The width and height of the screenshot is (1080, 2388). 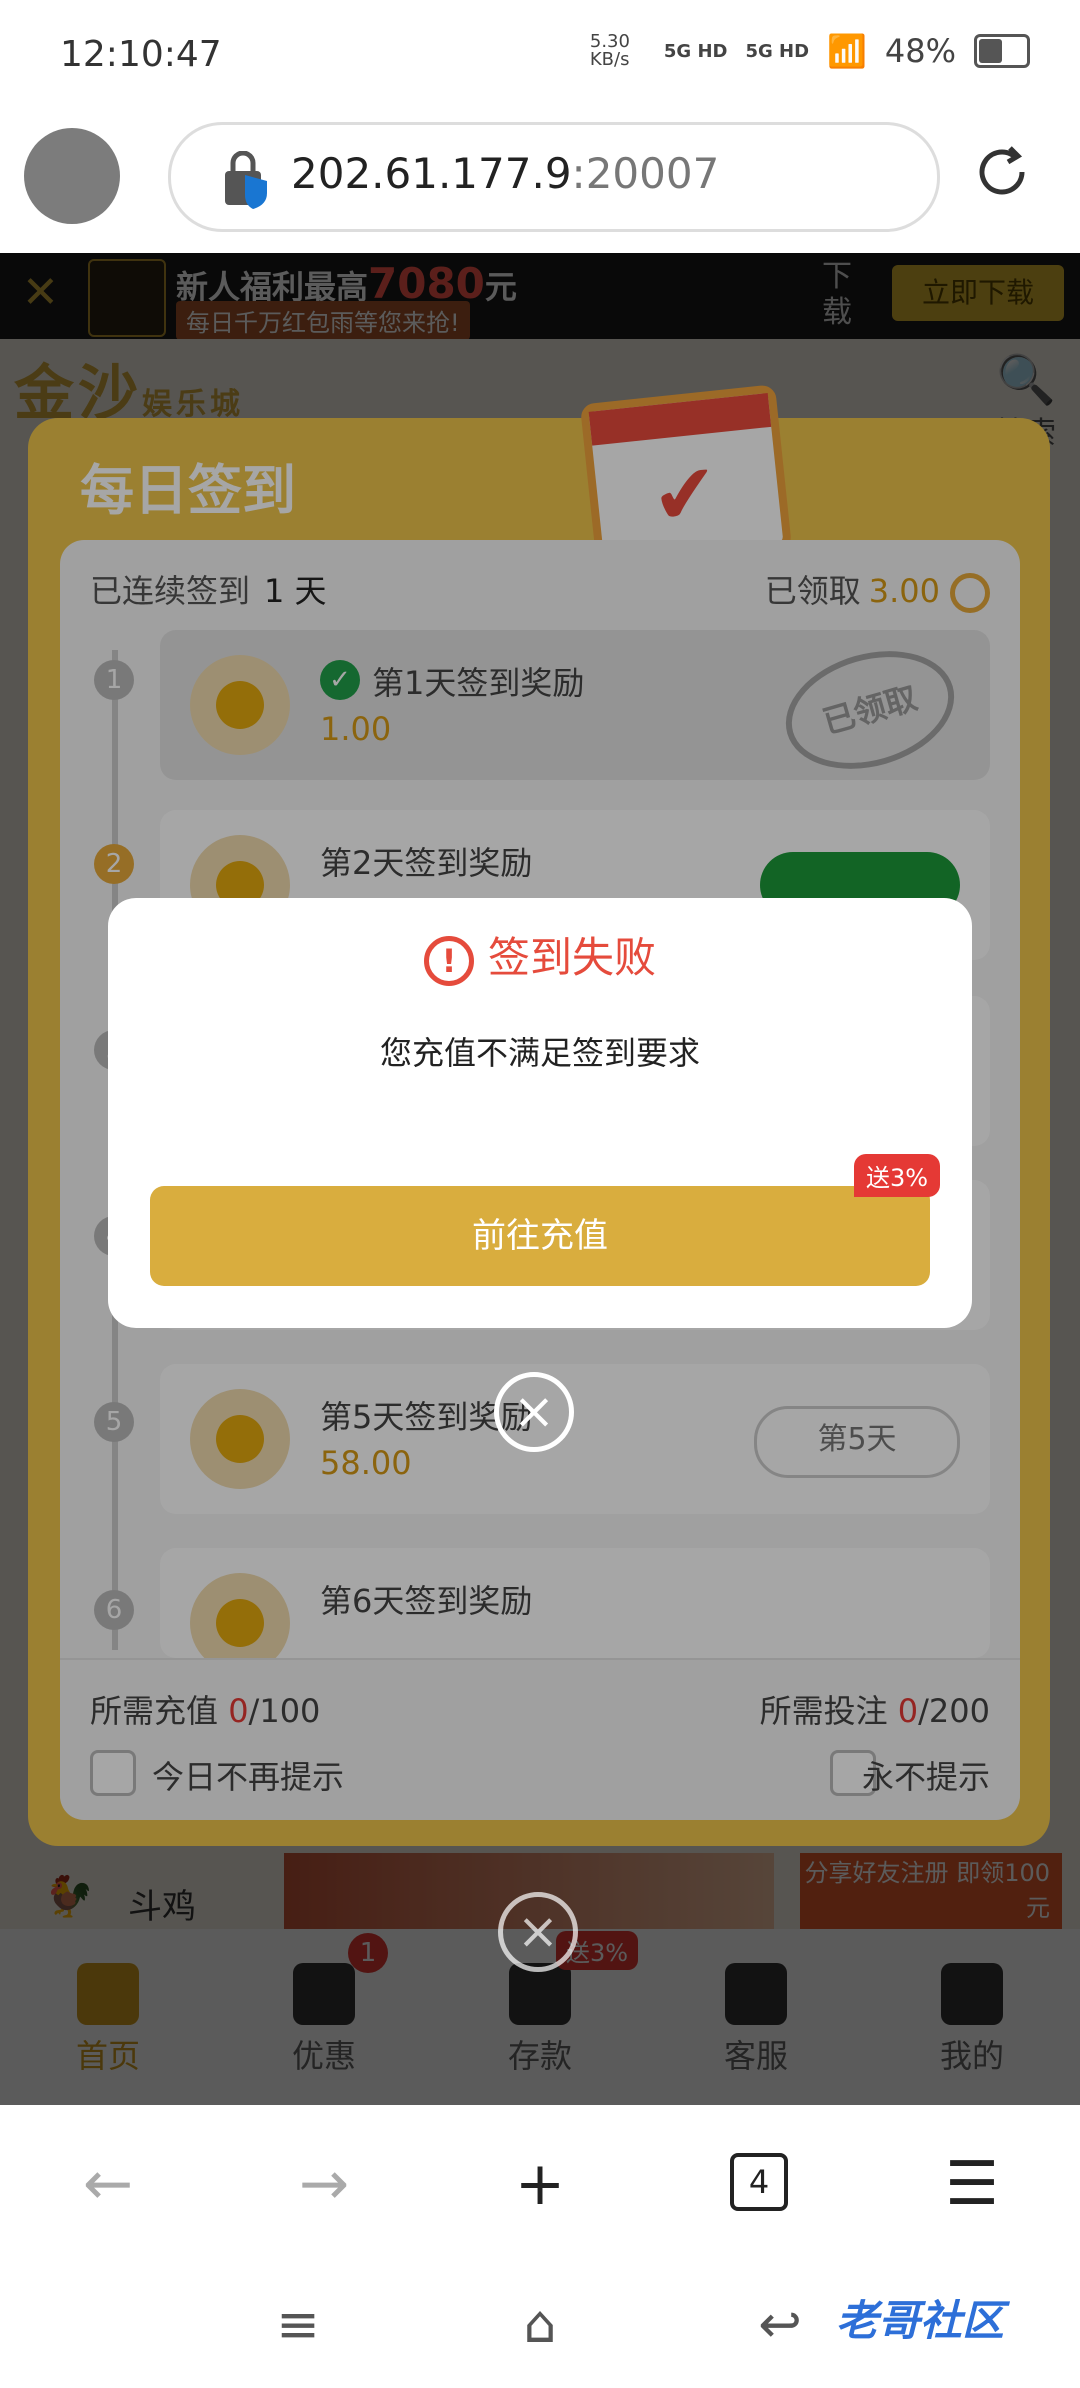 What do you see at coordinates (780, 2325) in the screenshot?
I see `back-nav-icon: ↩` at bounding box center [780, 2325].